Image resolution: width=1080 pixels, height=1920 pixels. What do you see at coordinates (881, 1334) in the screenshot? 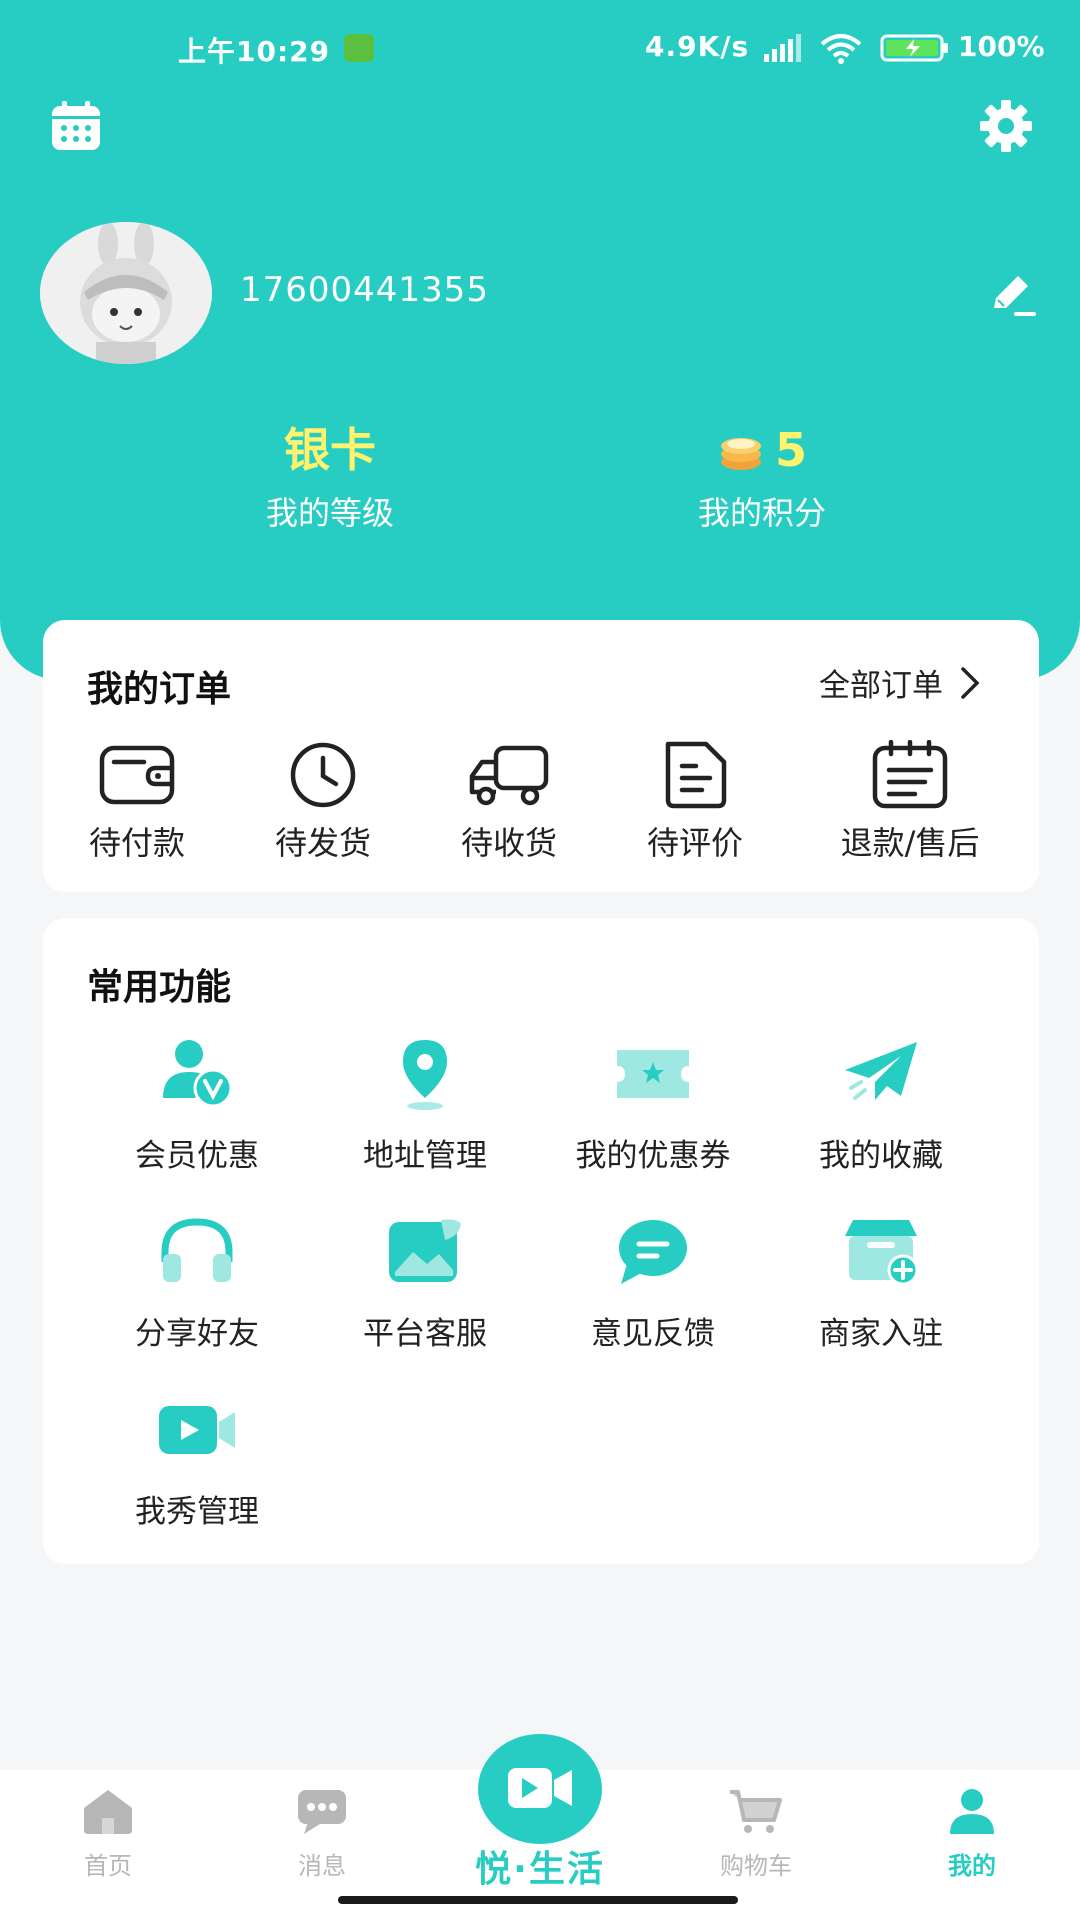
I see `func-label: 商家入驻` at bounding box center [881, 1334].